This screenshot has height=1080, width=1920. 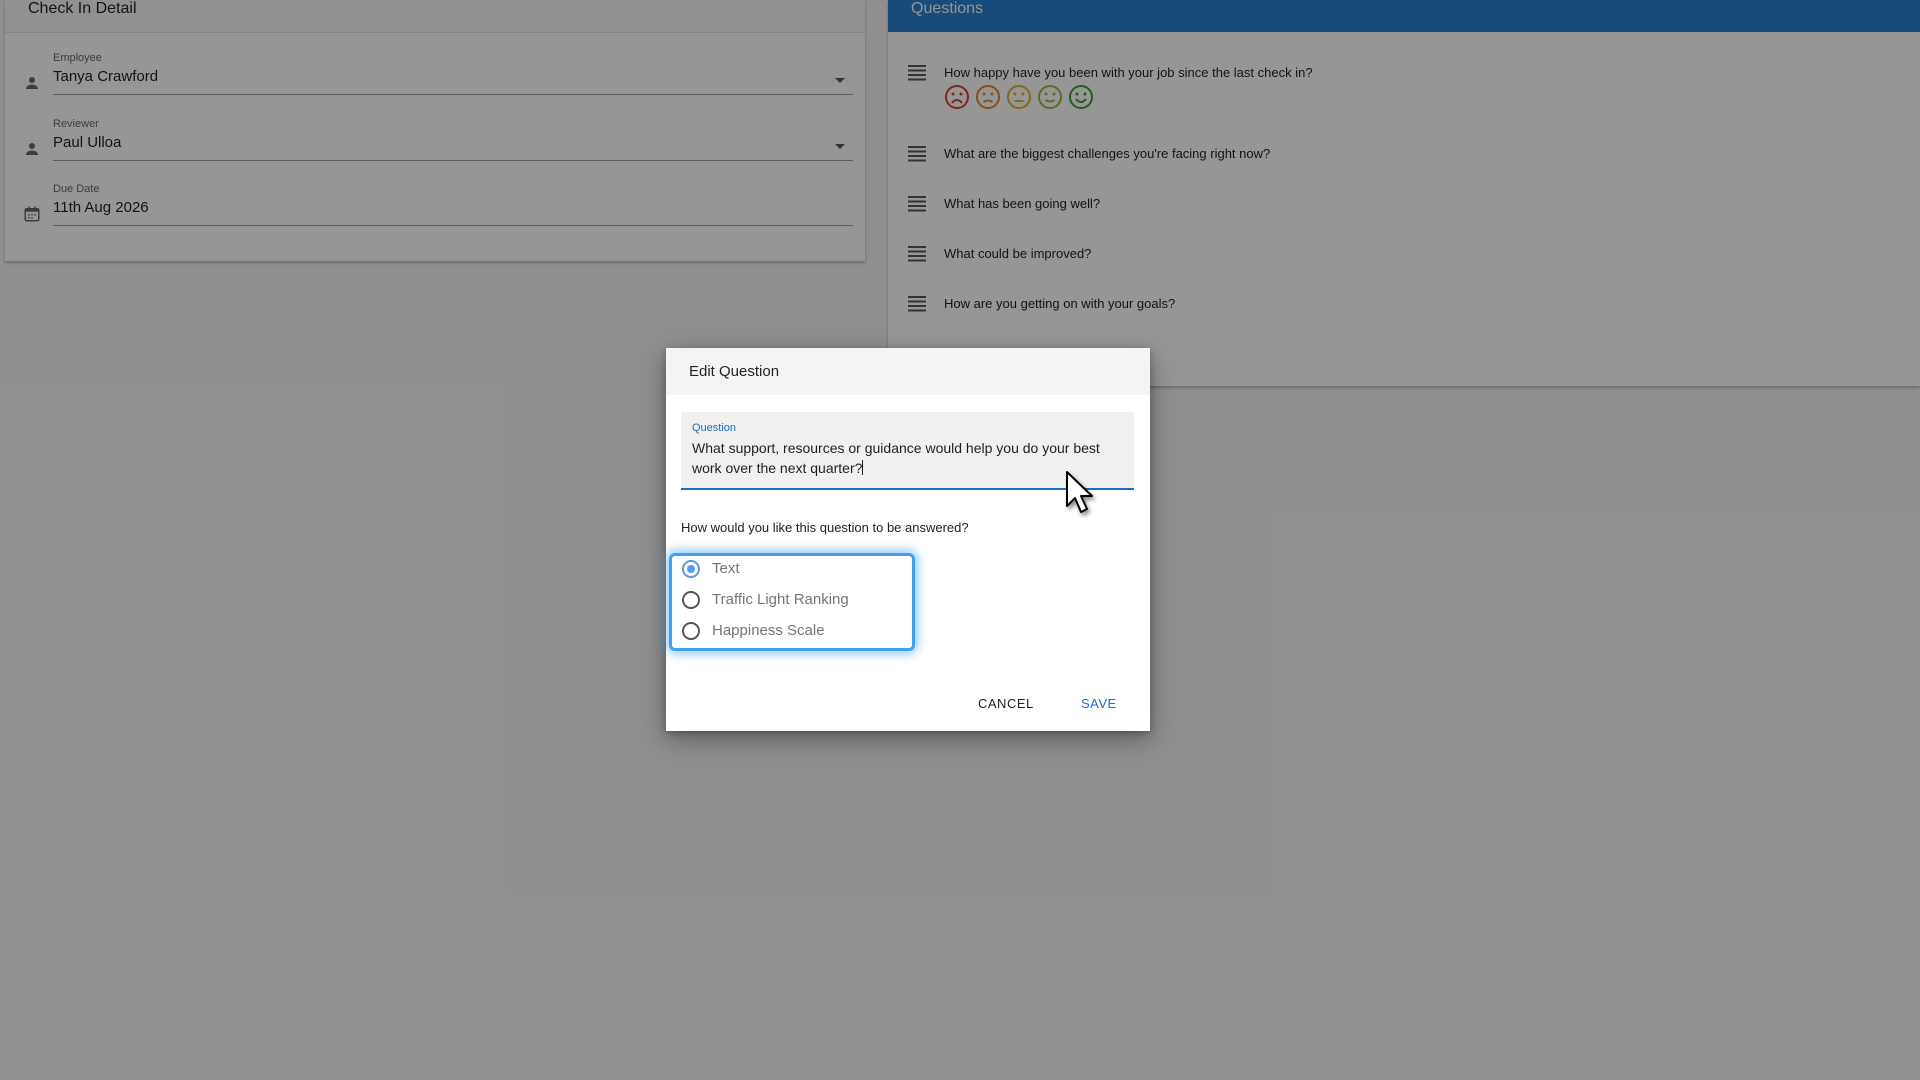 I want to click on text-caret, so click(x=863, y=467).